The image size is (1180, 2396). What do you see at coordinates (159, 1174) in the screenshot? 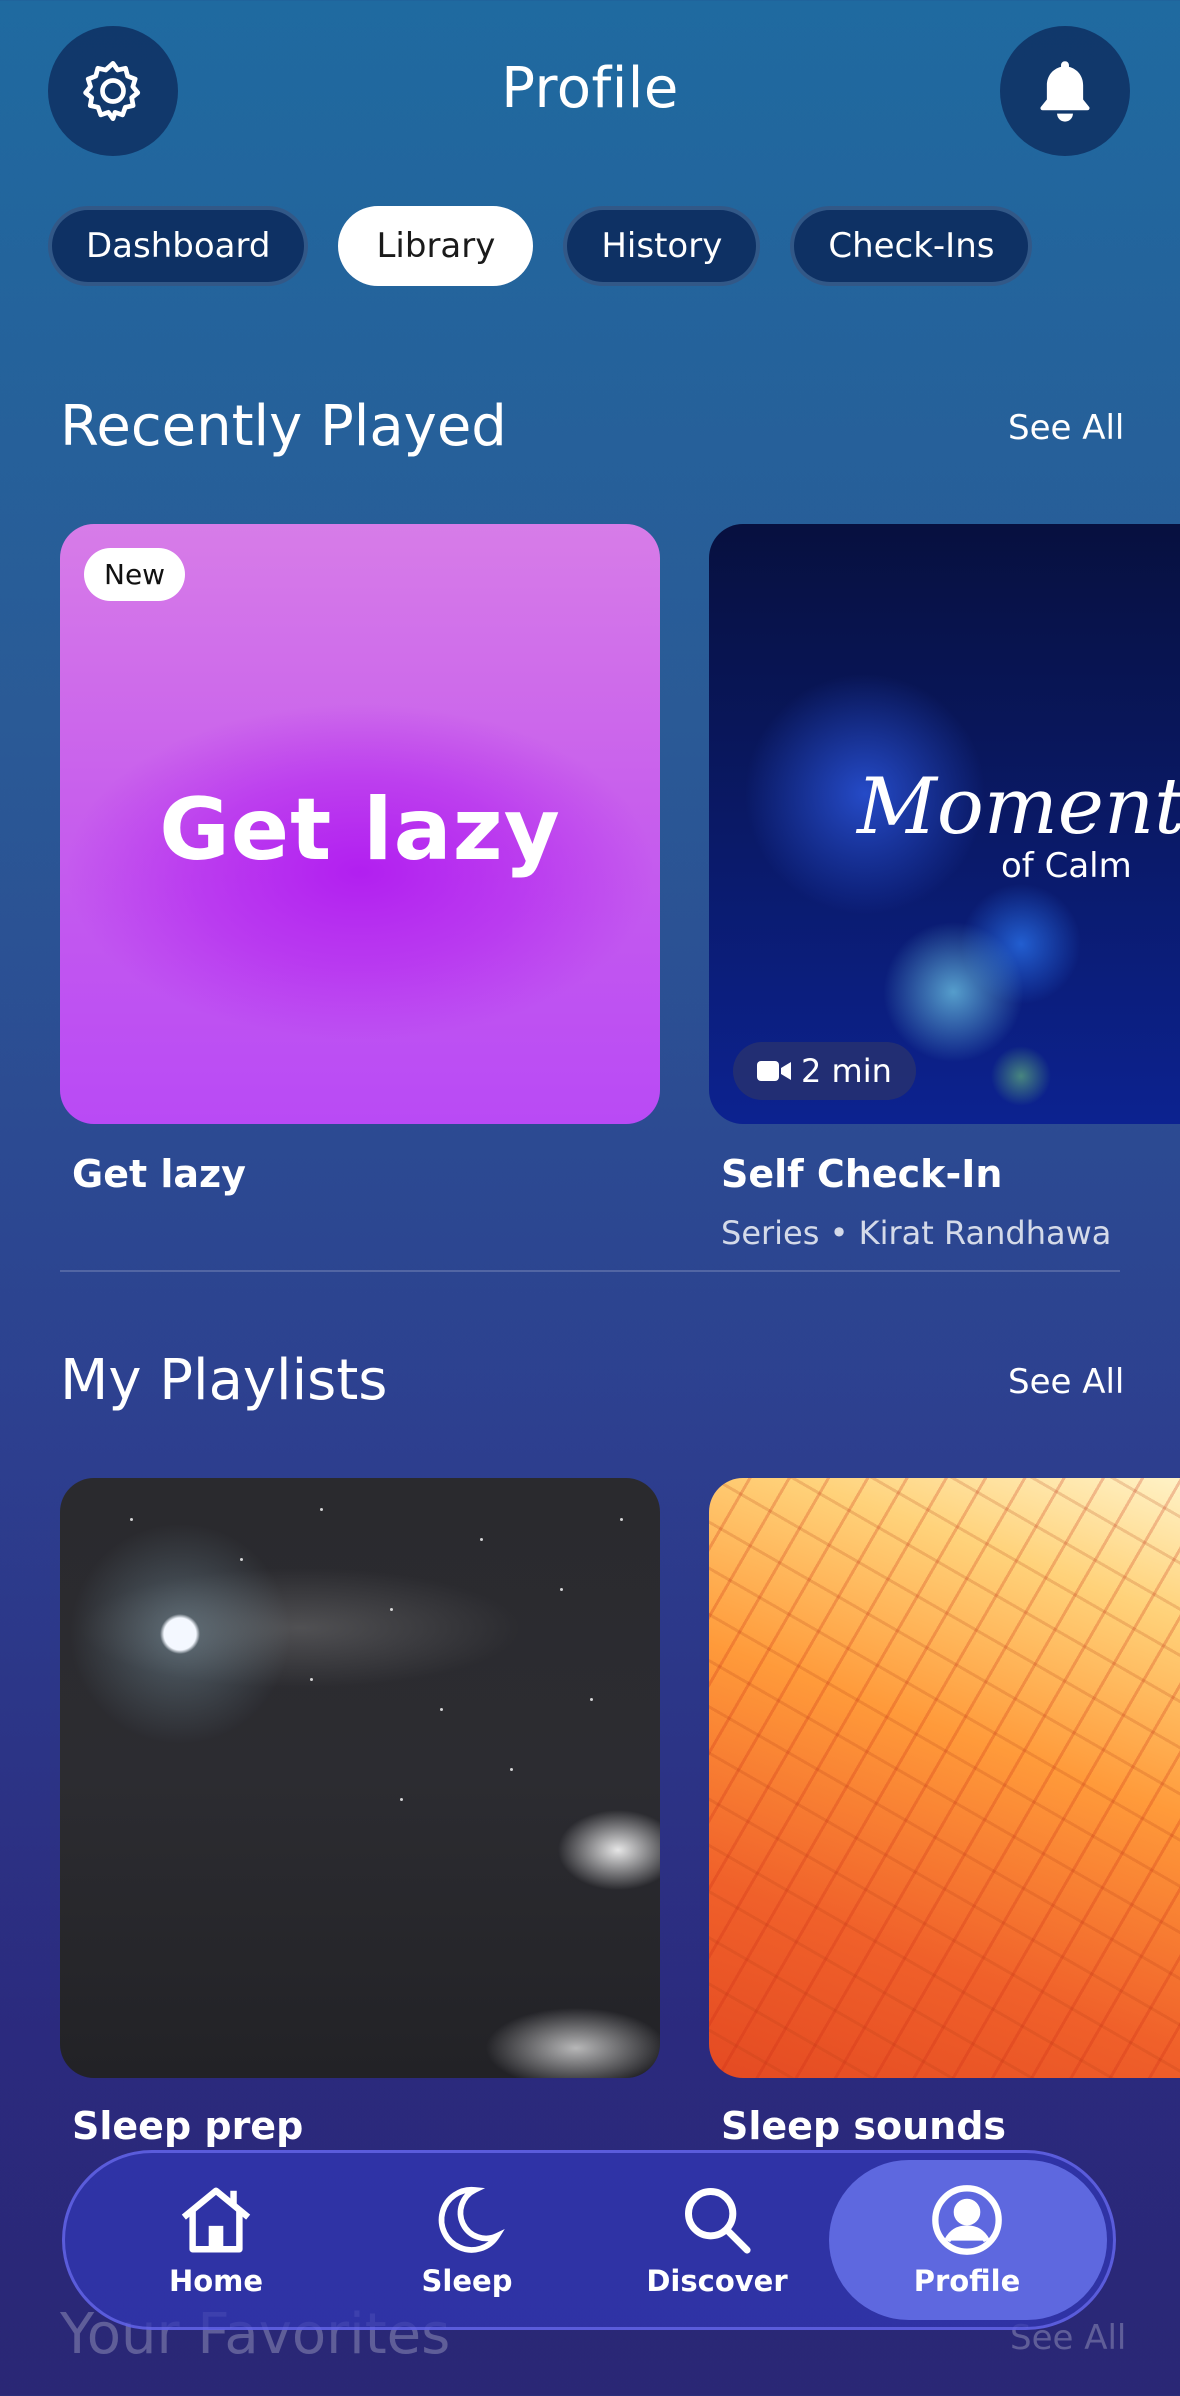
I see `get-lazy-title: Get lazy` at bounding box center [159, 1174].